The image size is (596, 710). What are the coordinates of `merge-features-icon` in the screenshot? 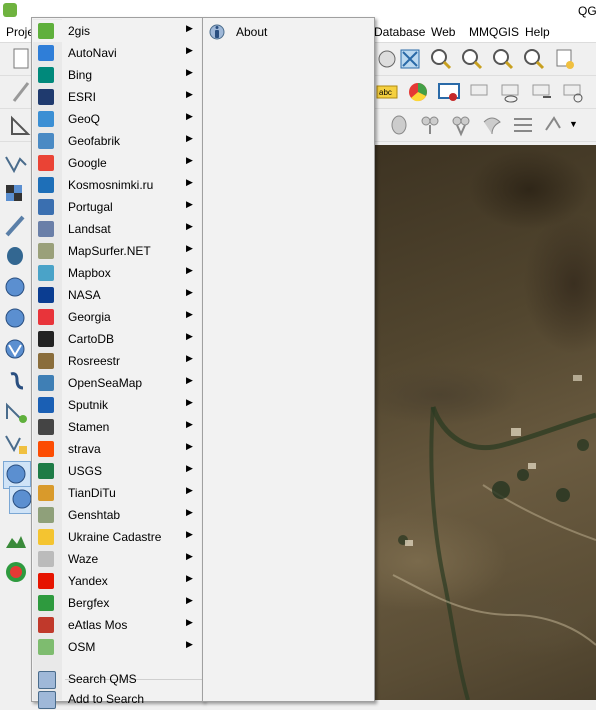 It's located at (461, 125).